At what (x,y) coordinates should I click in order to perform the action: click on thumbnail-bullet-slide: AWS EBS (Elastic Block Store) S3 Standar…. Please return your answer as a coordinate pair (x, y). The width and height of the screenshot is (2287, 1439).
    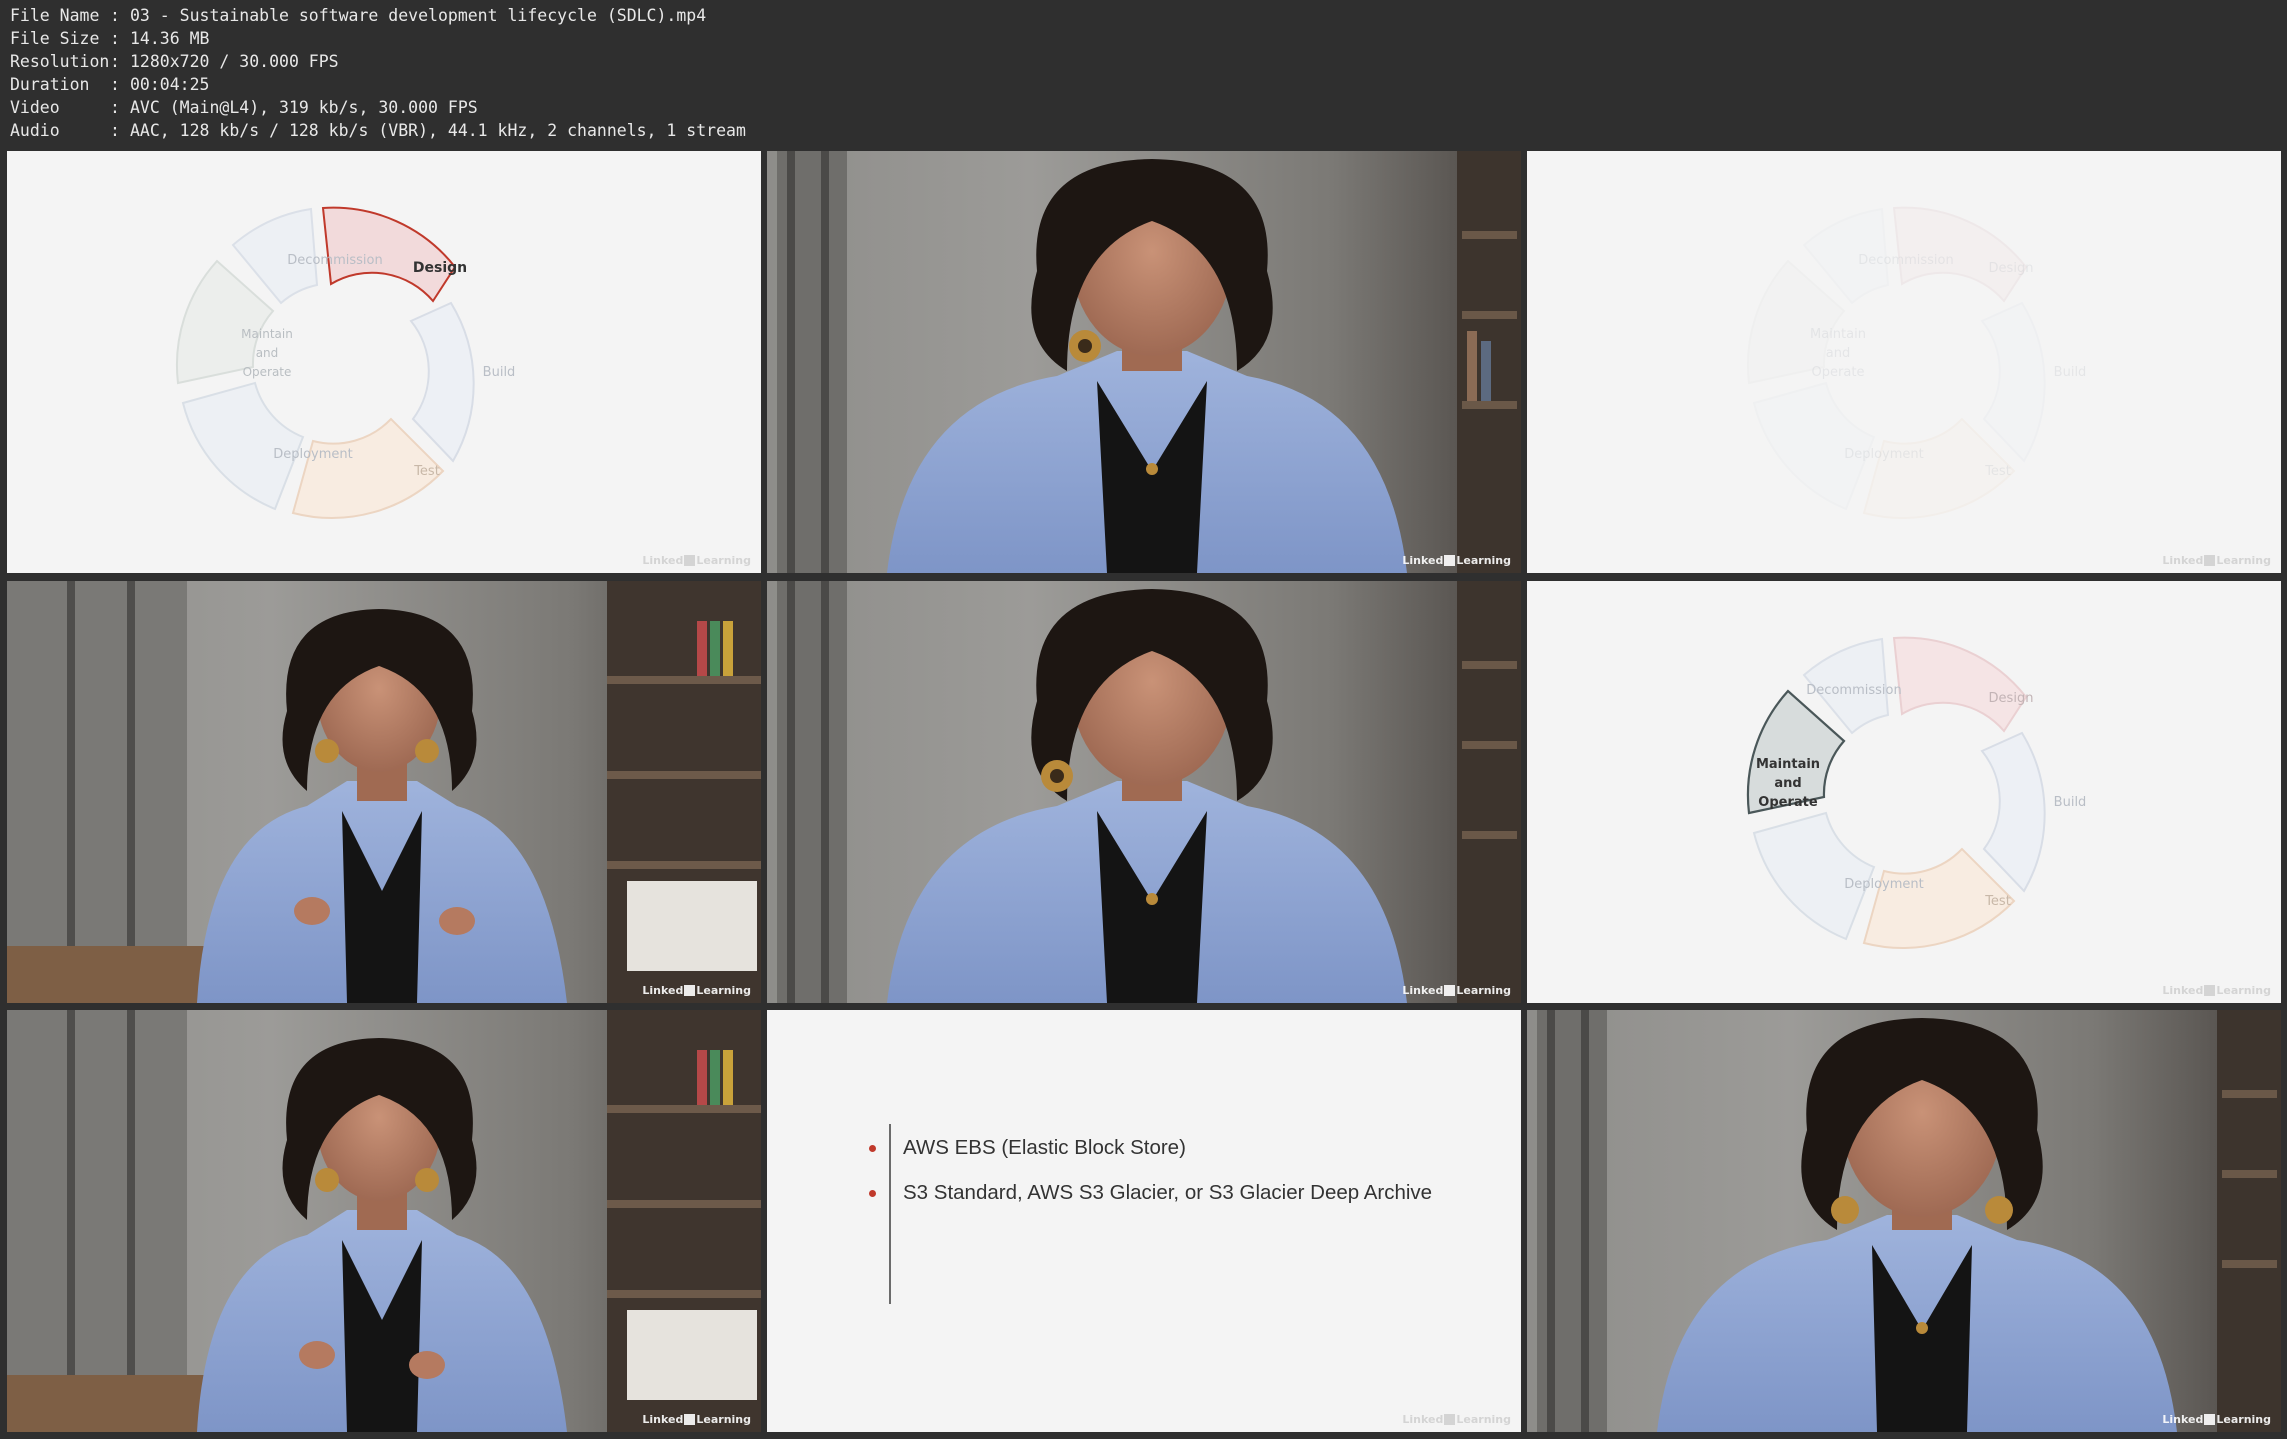
    Looking at the image, I should click on (1144, 1221).